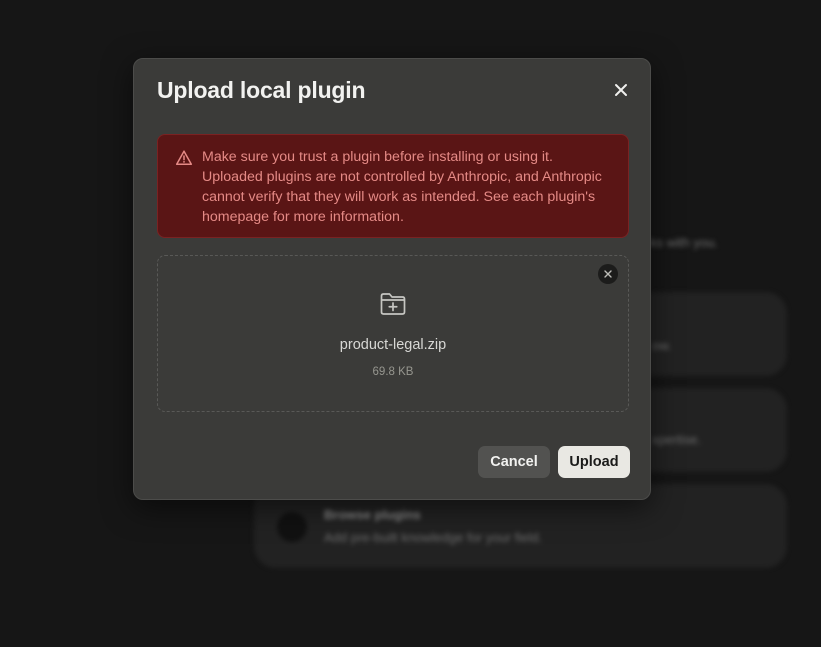 The height and width of the screenshot is (647, 821). I want to click on background-card-desc: Add pre-built knowledge for your field., so click(433, 537).